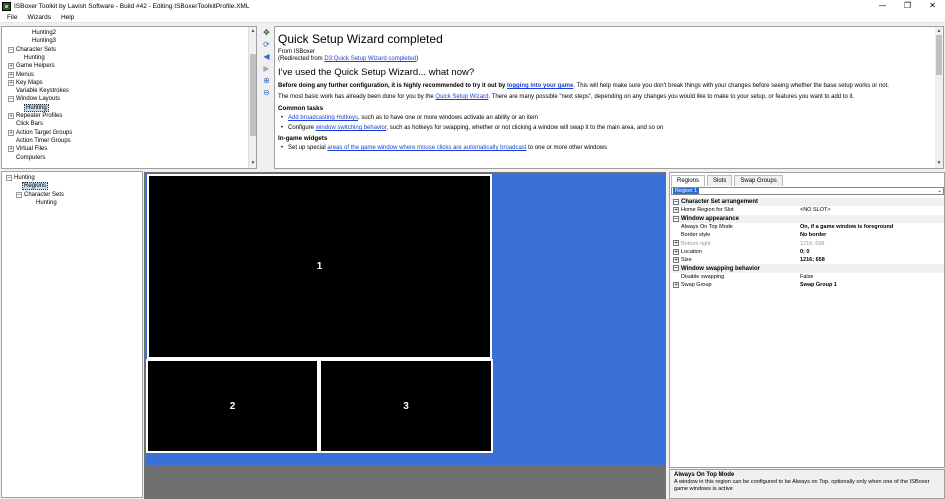 This screenshot has width=945, height=499. What do you see at coordinates (32, 50) in the screenshot?
I see `tree-item: − Character Sets` at bounding box center [32, 50].